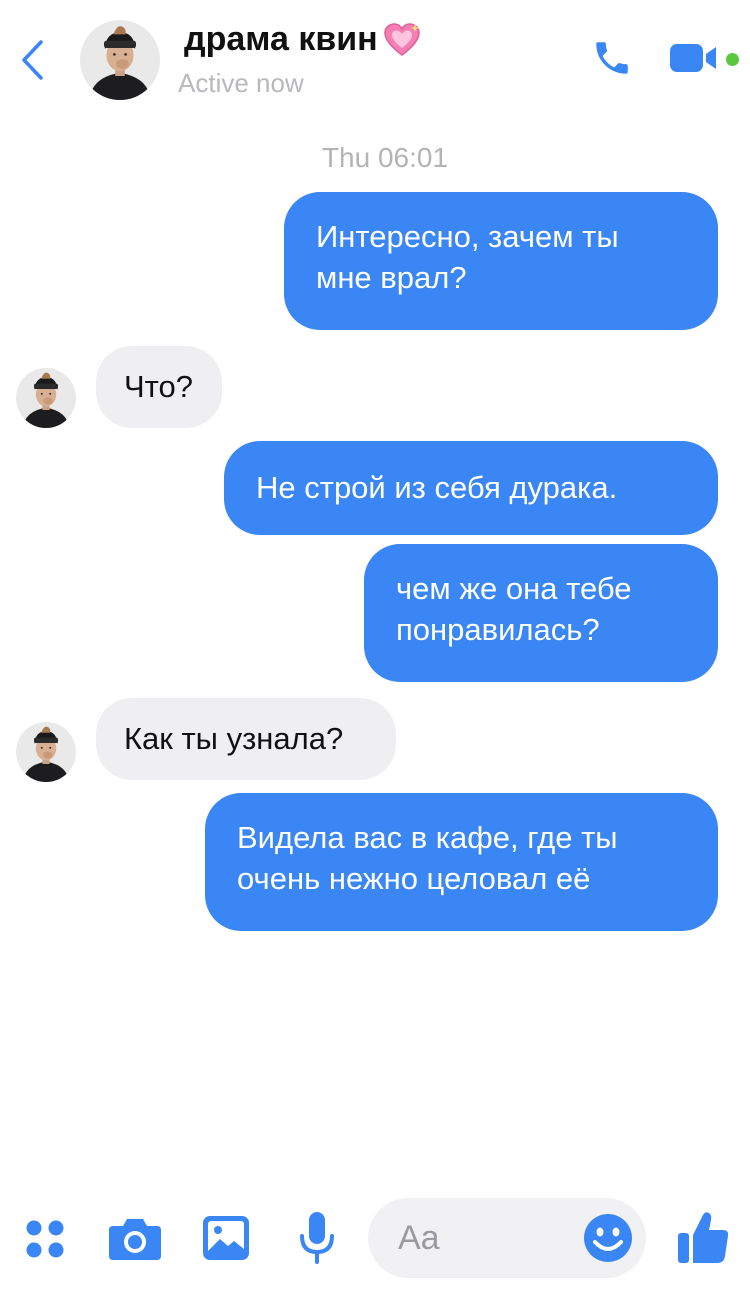  I want to click on message-line: очень нежно целовал её, so click(414, 878).